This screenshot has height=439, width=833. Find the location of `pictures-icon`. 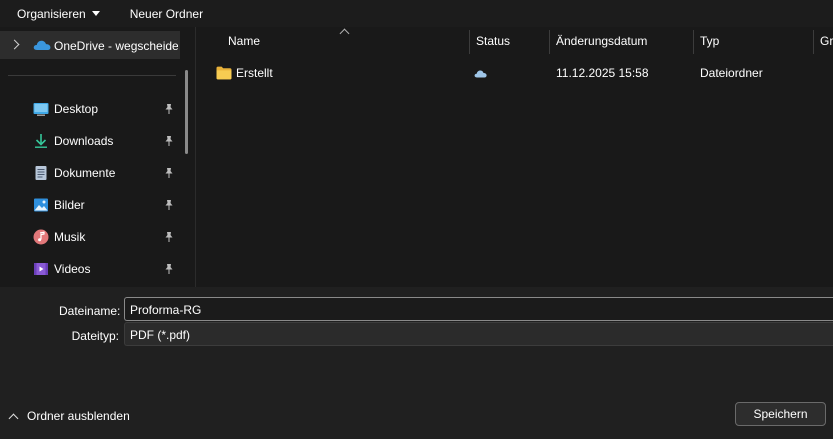

pictures-icon is located at coordinates (41, 205).